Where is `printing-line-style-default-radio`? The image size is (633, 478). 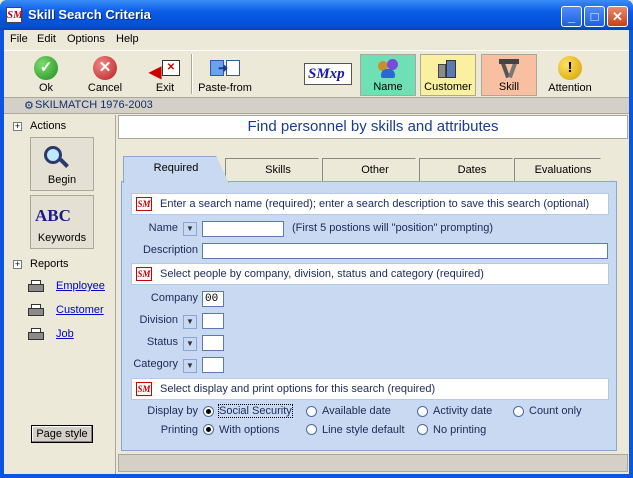
printing-line-style-default-radio is located at coordinates (311, 429).